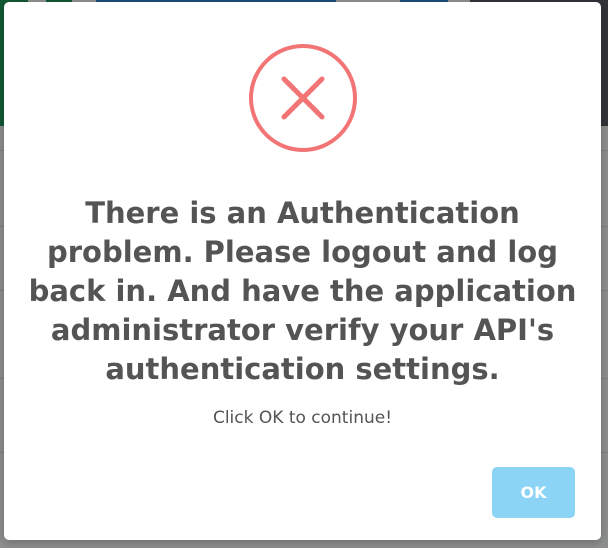 This screenshot has height=548, width=608. I want to click on dialog-message: Click OK to continue!, so click(302, 418).